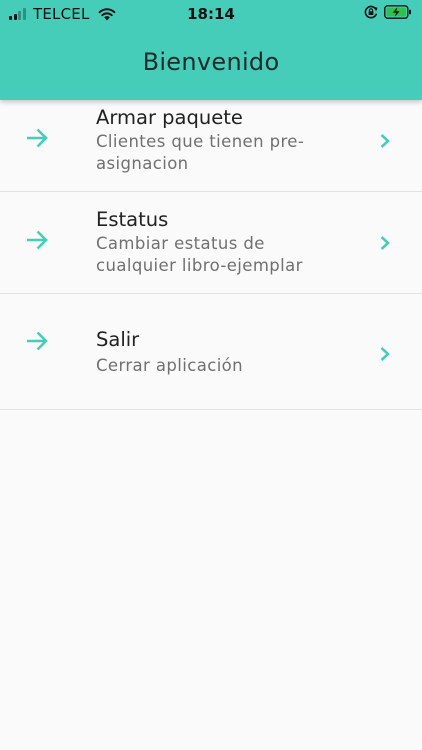 This screenshot has width=422, height=750. I want to click on battery-charging-icon, so click(397, 12).